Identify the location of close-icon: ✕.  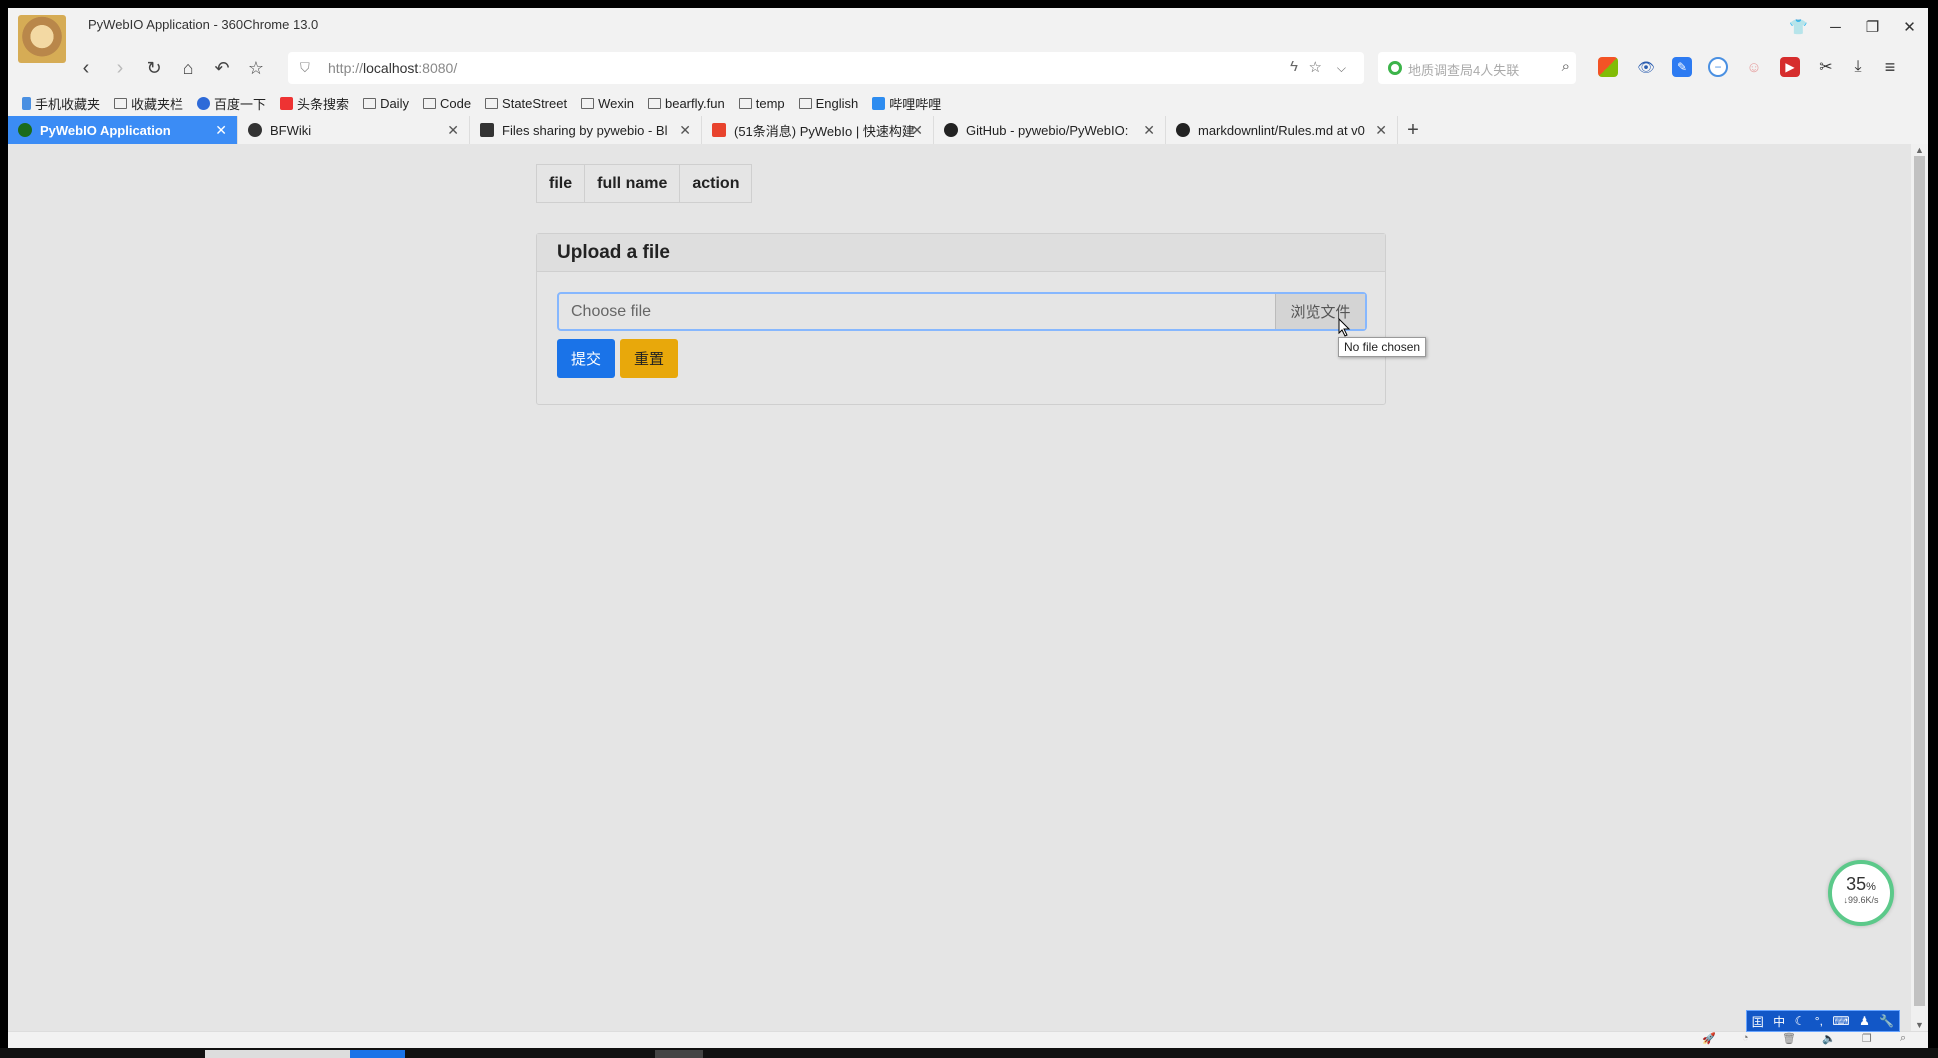
(1909, 27).